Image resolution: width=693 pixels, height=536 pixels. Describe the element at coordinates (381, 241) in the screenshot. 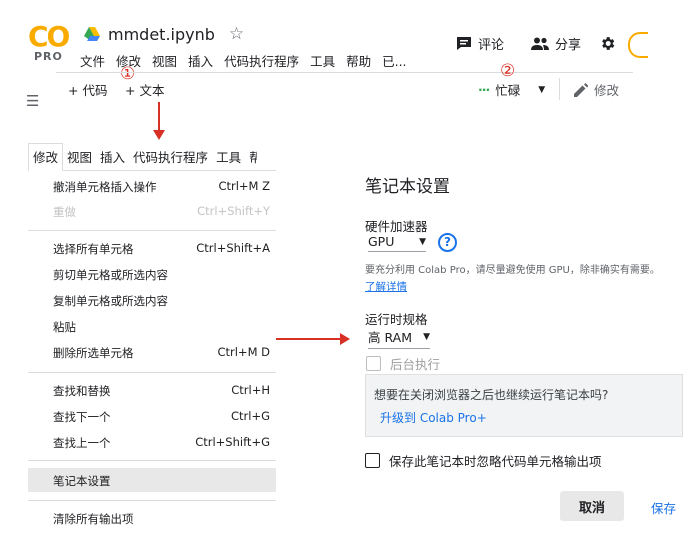

I see `accelerator-value: GPU` at that location.